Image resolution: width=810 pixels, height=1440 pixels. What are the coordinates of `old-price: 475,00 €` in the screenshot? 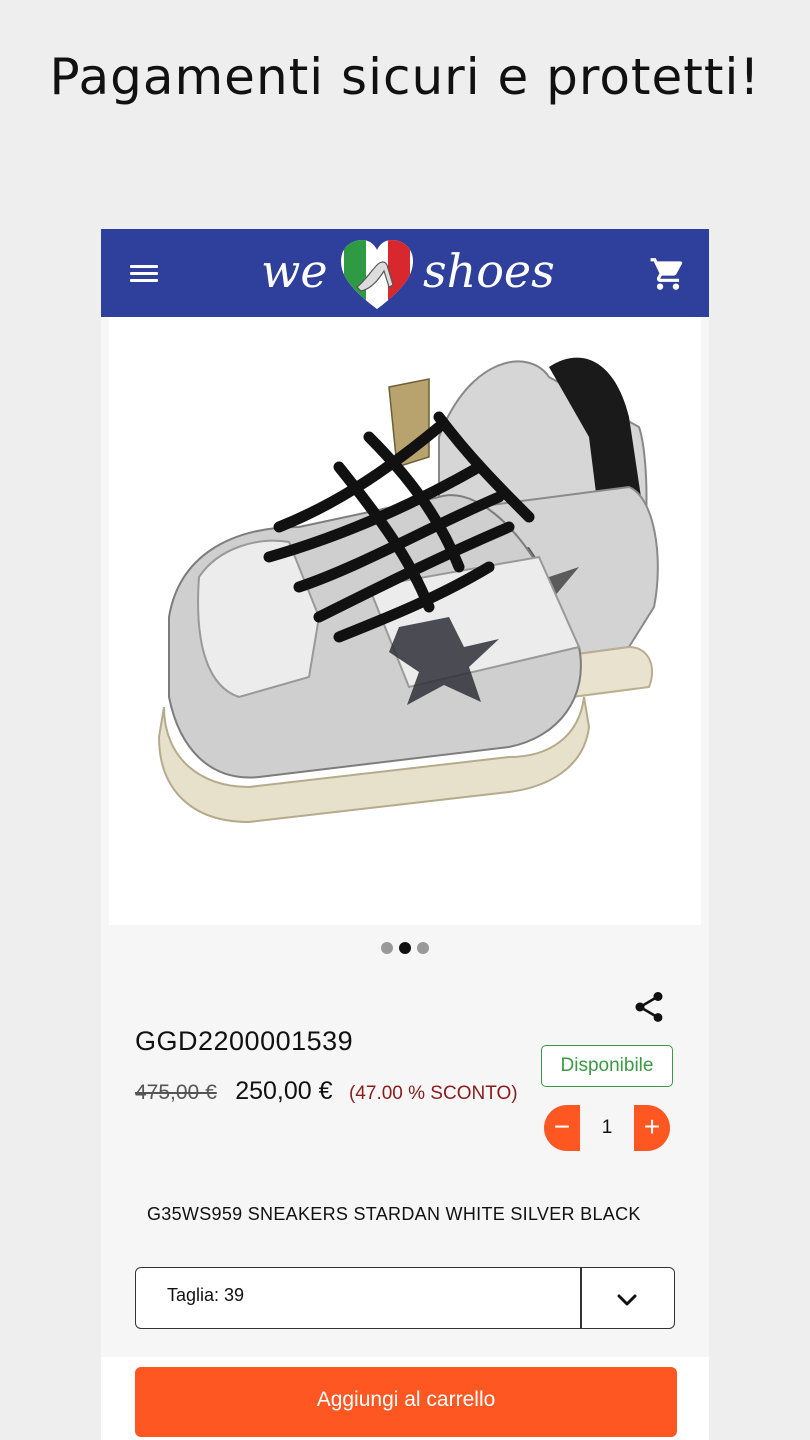 It's located at (176, 1092).